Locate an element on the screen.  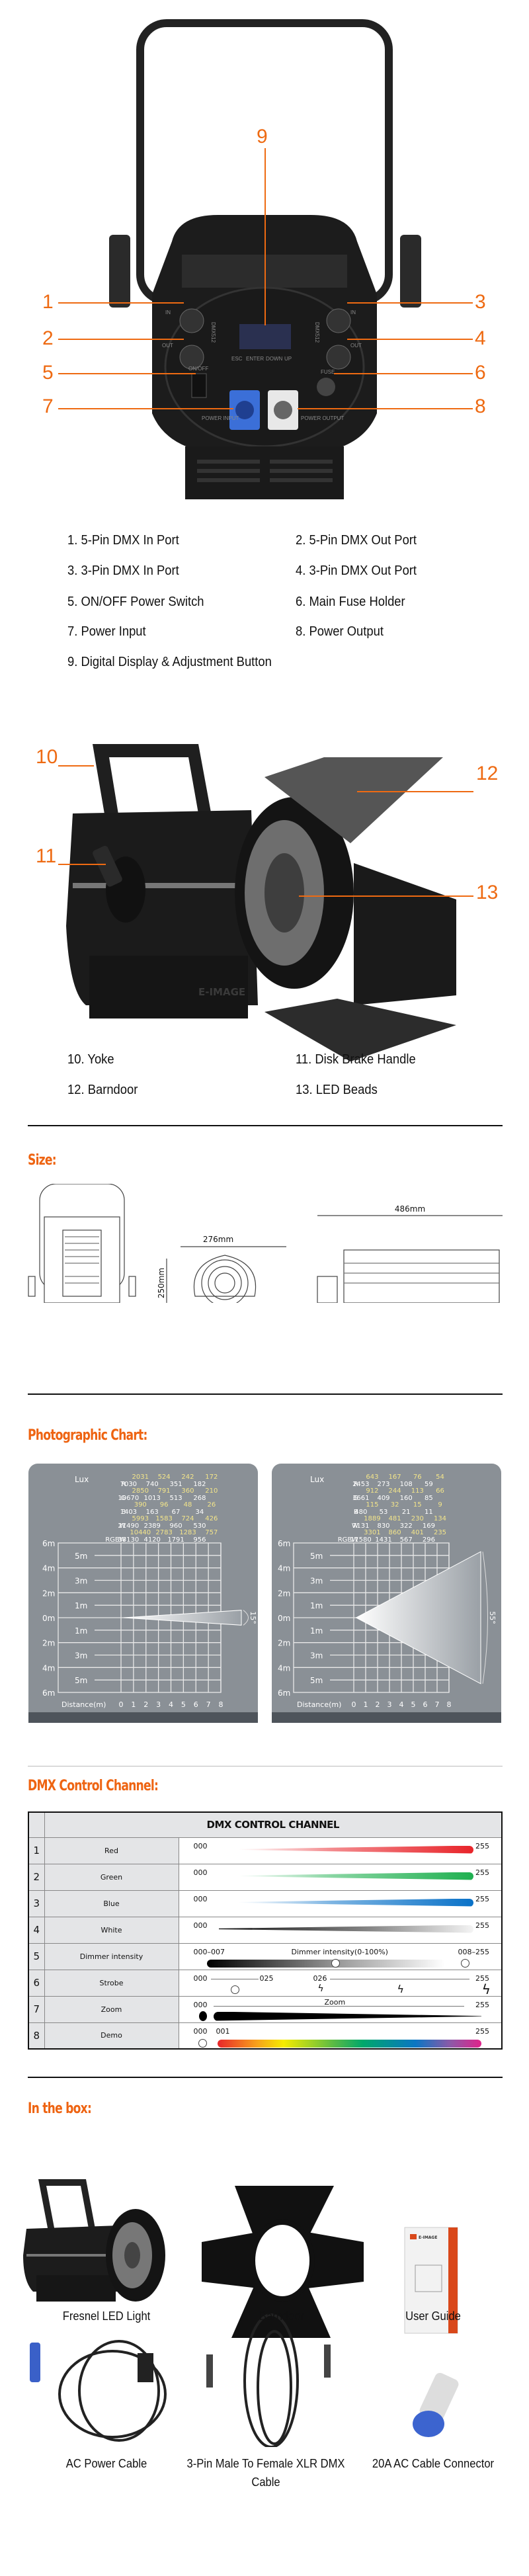
beam-cone is located at coordinates (418, 1617).